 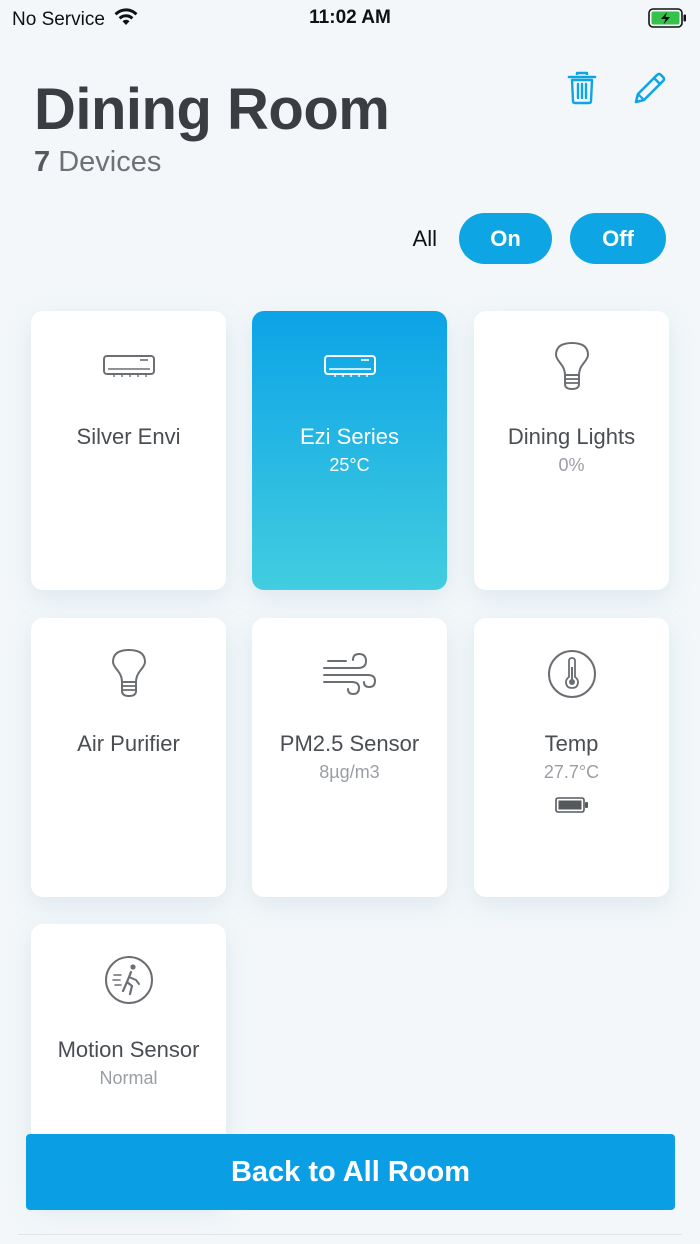 I want to click on all-on-button: On, so click(x=505, y=238).